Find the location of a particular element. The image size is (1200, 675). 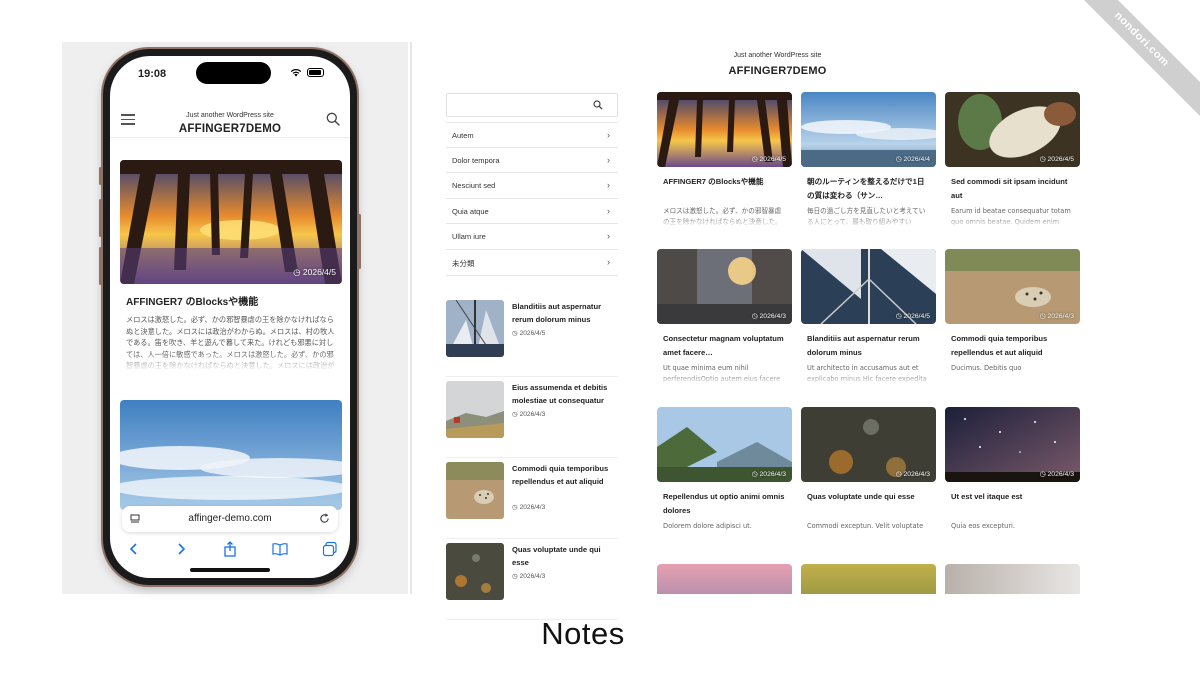

leopard-thumbnail is located at coordinates (475, 490).